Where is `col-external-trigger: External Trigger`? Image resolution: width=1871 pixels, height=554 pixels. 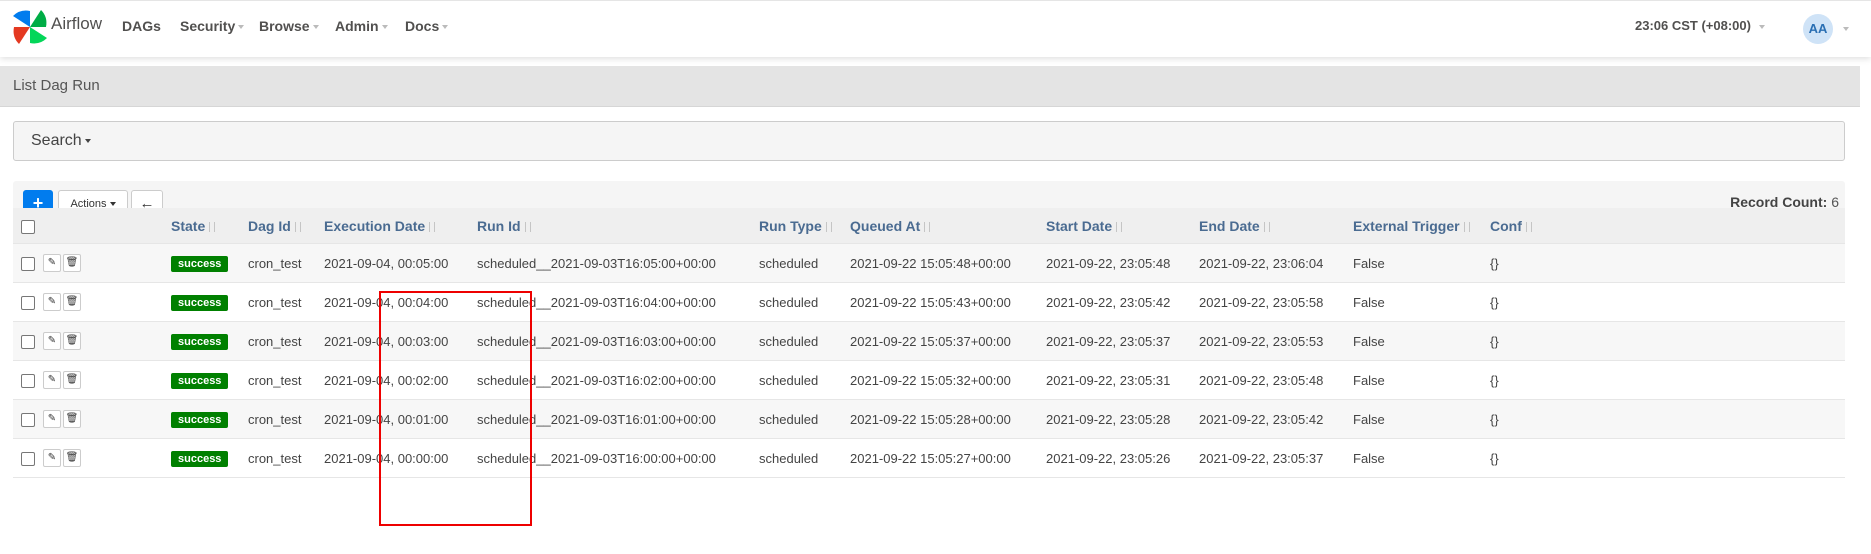
col-external-trigger: External Trigger is located at coordinates (1421, 226).